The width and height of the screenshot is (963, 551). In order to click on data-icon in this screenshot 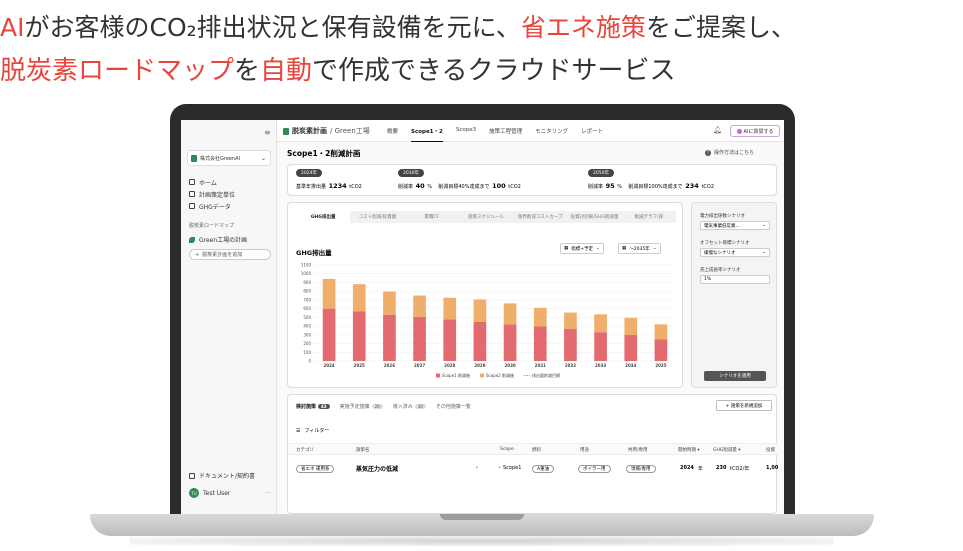, I will do `click(192, 206)`.